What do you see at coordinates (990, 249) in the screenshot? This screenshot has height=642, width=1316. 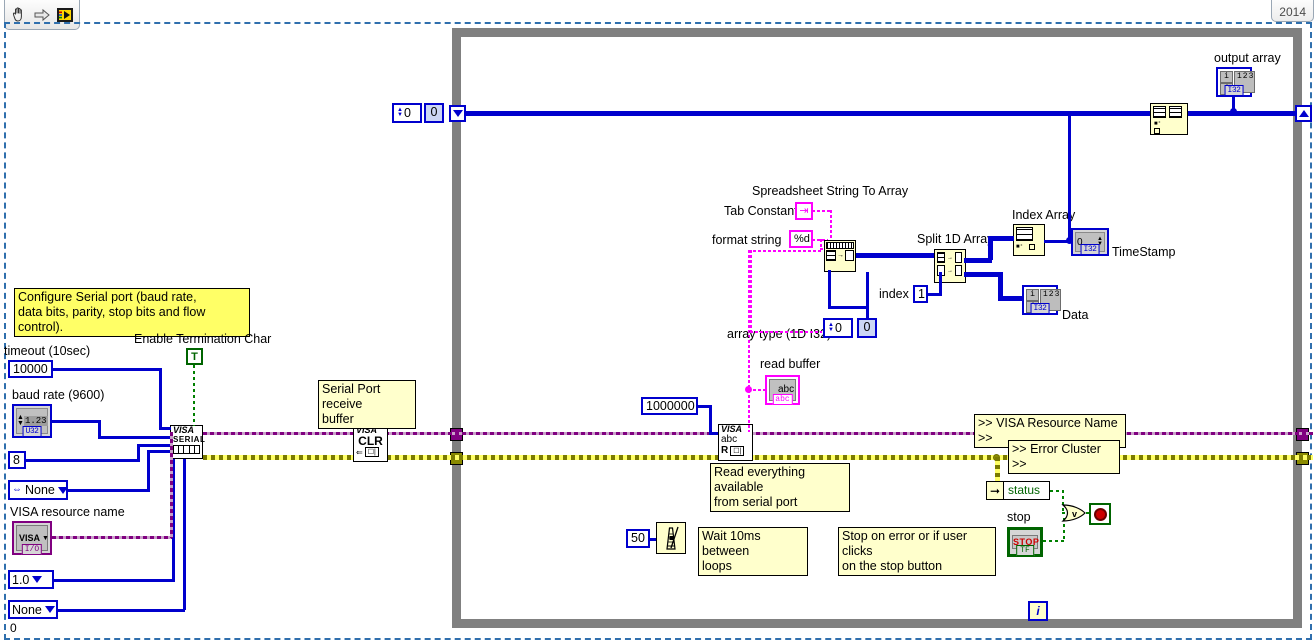 I see `wire-split-to-indexarray-v` at bounding box center [990, 249].